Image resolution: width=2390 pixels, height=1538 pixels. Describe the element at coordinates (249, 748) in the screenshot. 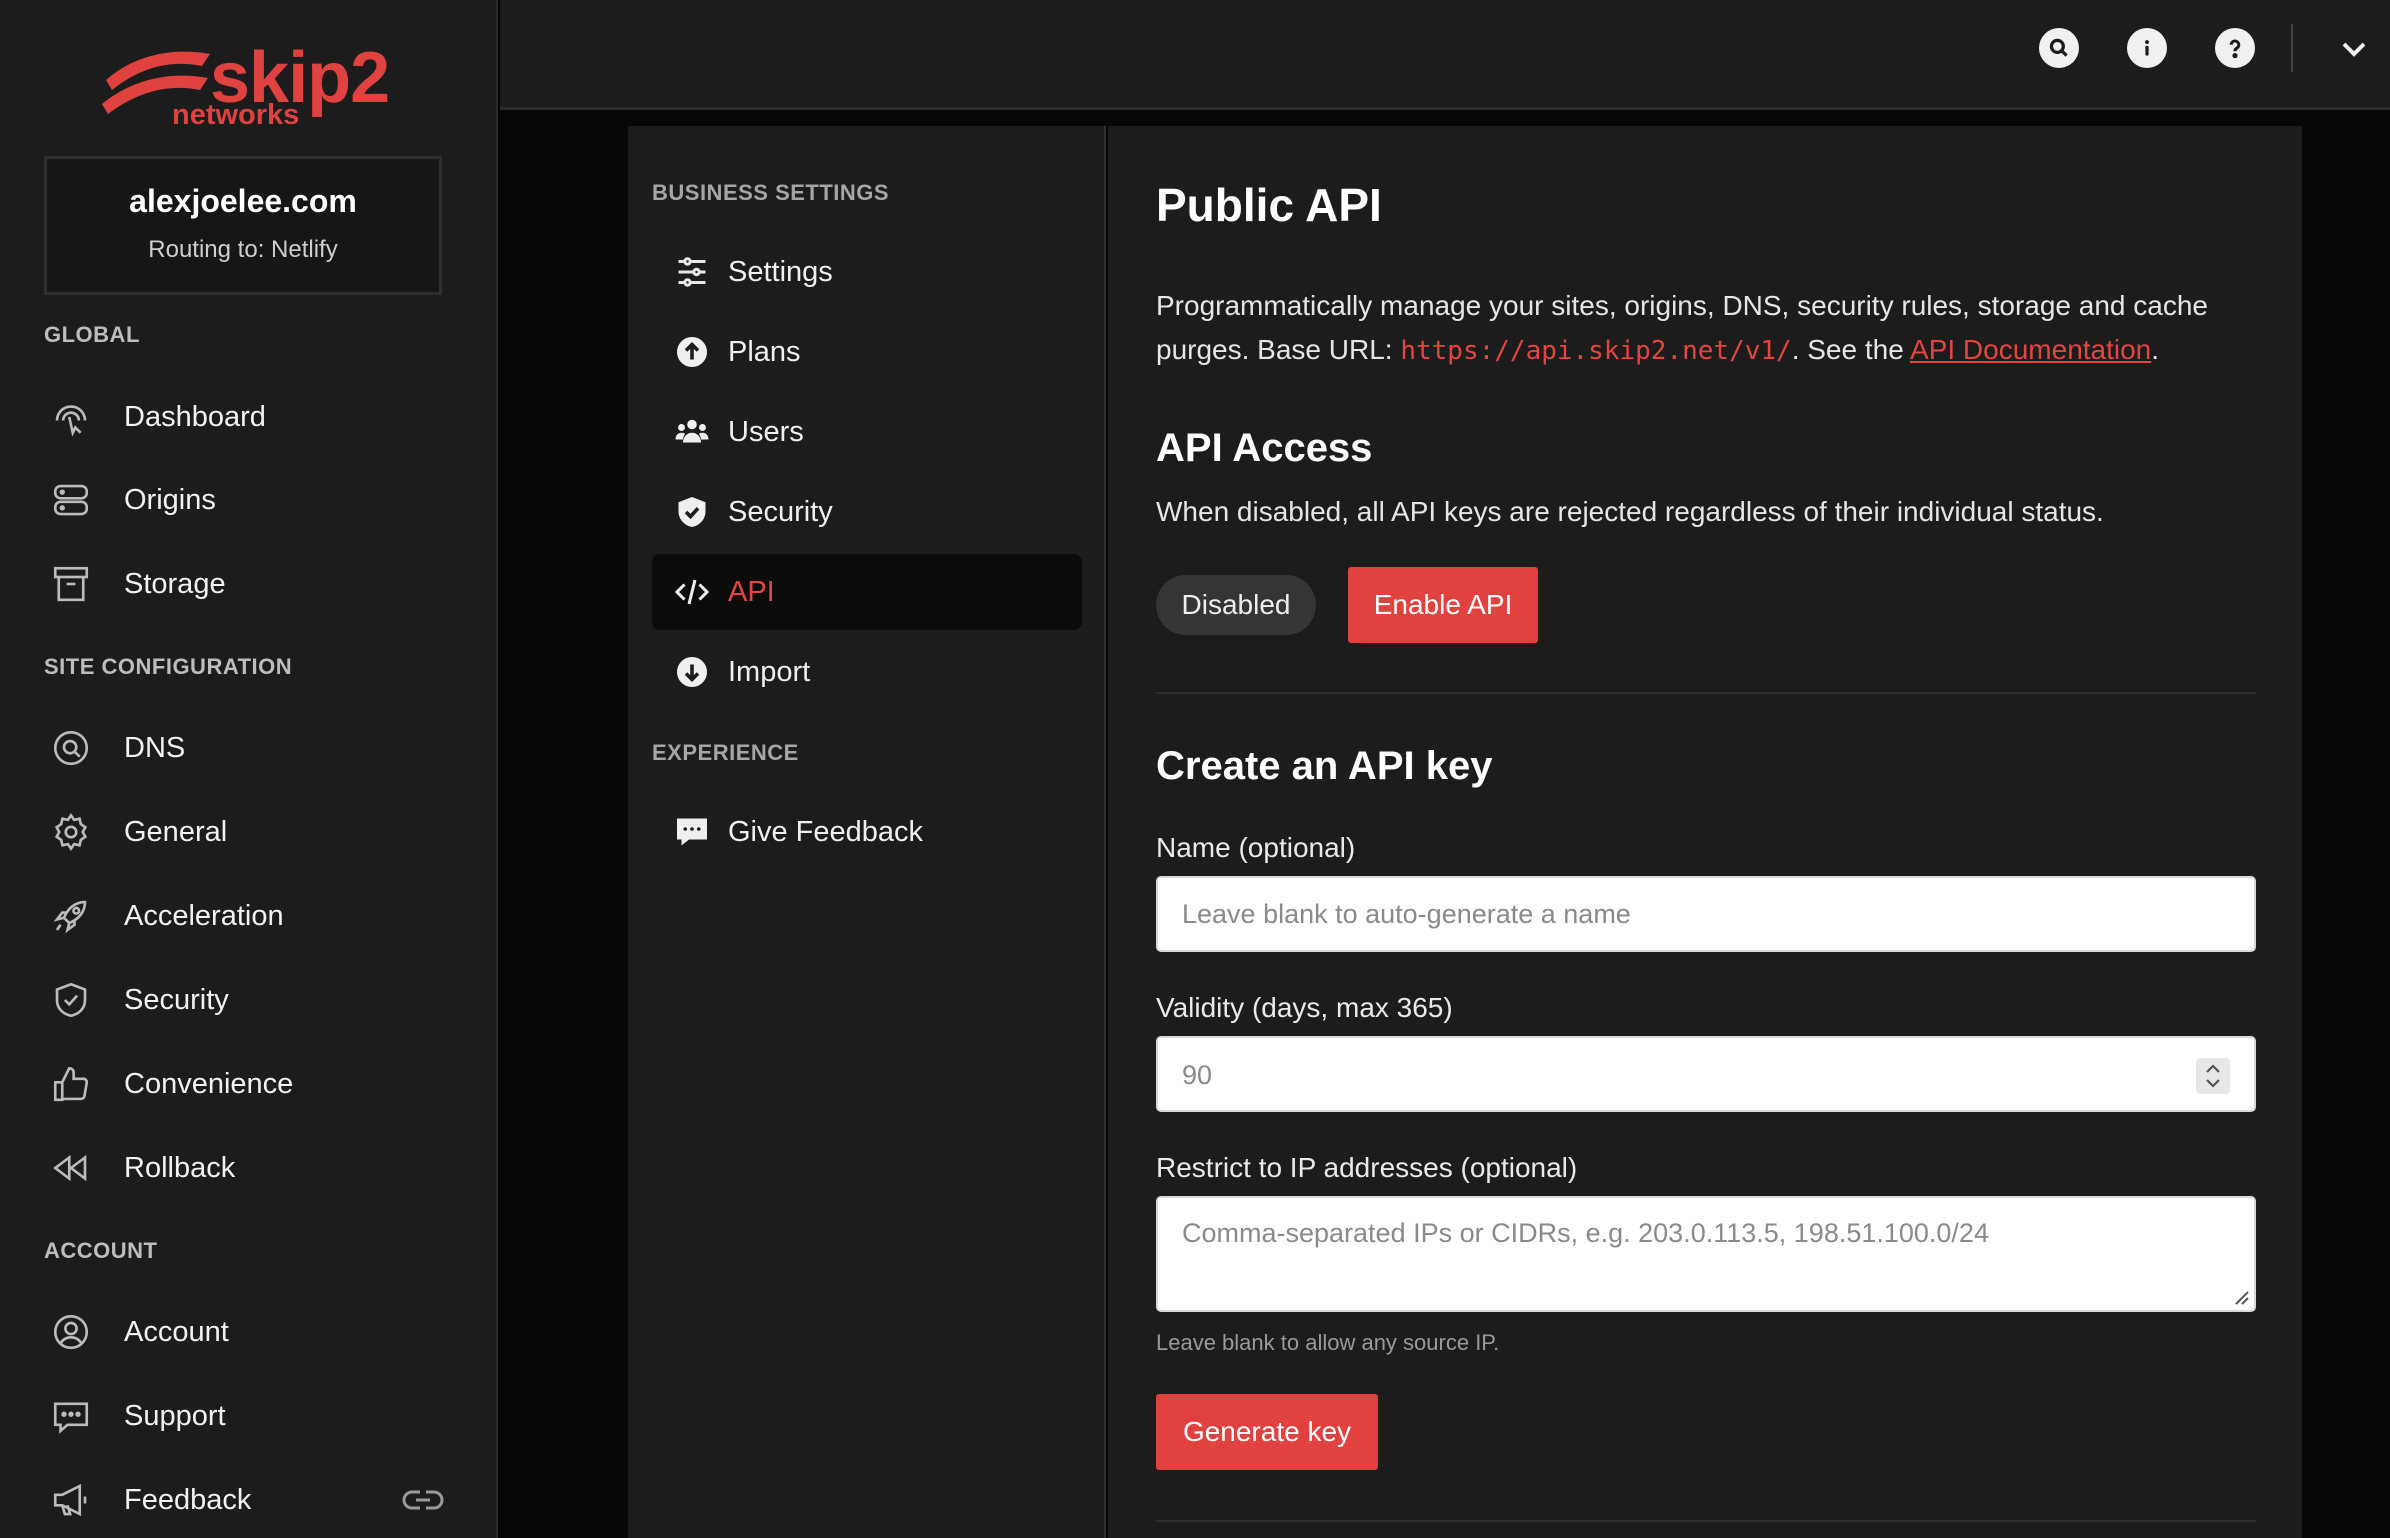

I see `sidebar-item-dns: DNS` at that location.